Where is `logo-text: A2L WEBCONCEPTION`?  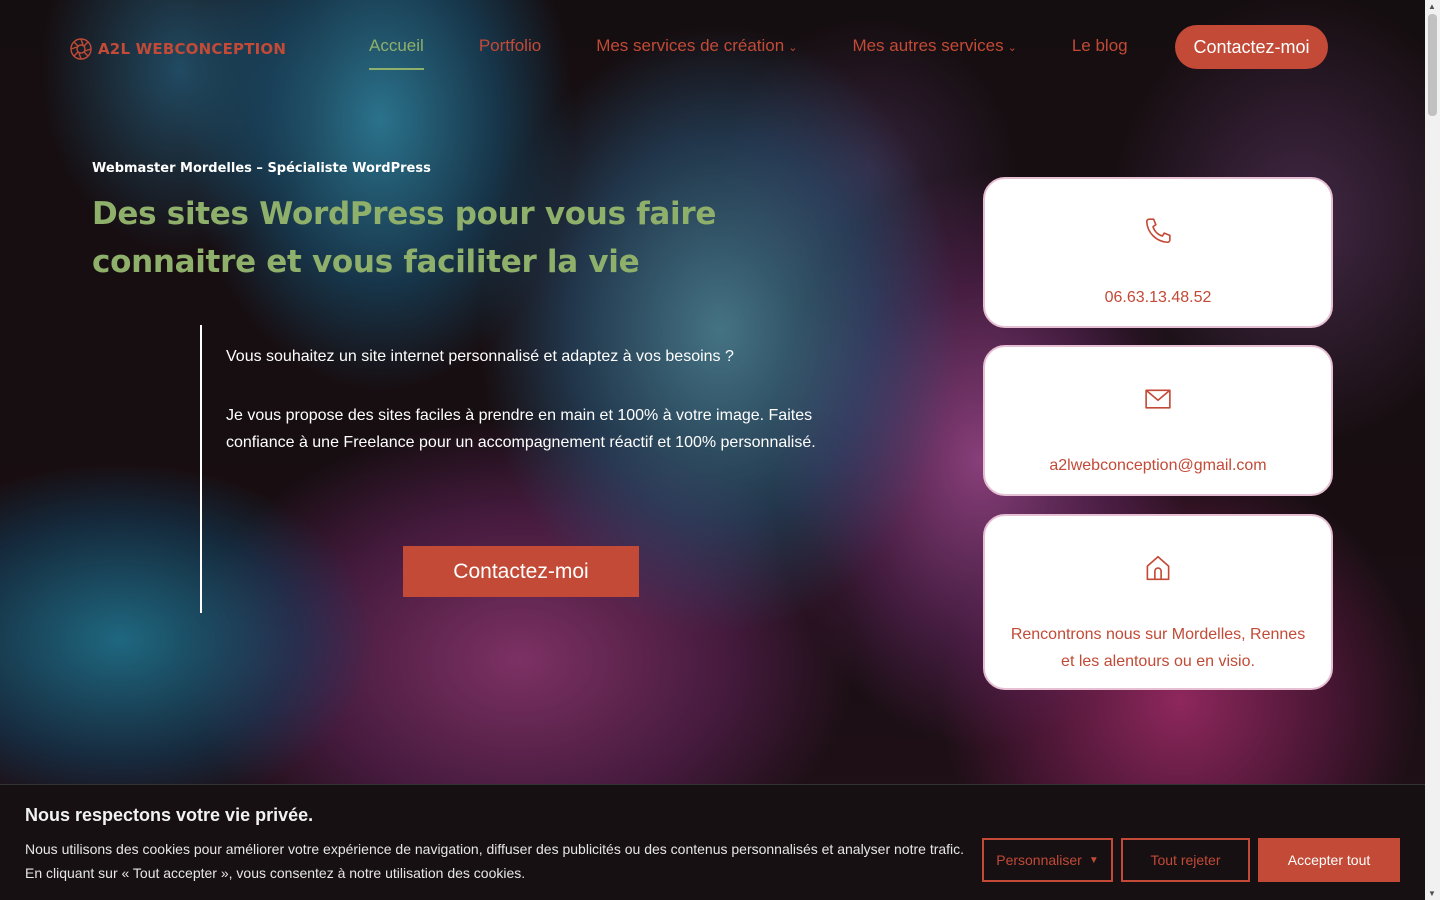 logo-text: A2L WEBCONCEPTION is located at coordinates (192, 49).